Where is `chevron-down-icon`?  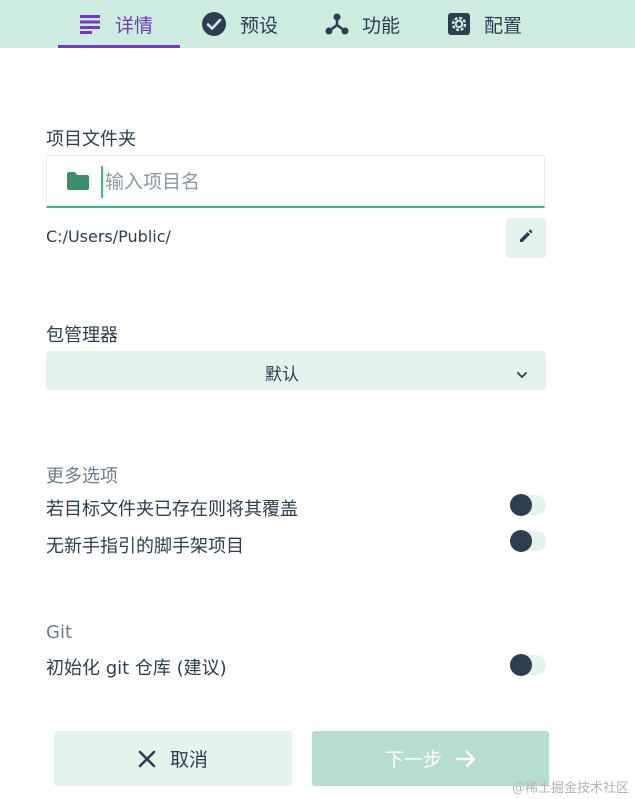 chevron-down-icon is located at coordinates (522, 373).